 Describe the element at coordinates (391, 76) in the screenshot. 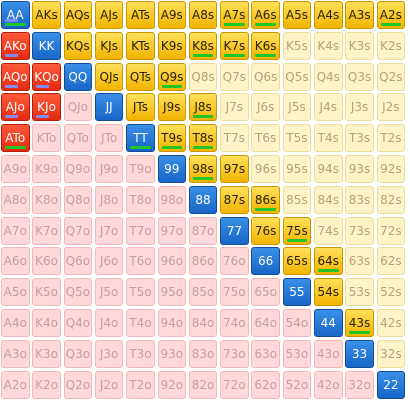

I see `hand-cell-Q2s: Q2s` at that location.